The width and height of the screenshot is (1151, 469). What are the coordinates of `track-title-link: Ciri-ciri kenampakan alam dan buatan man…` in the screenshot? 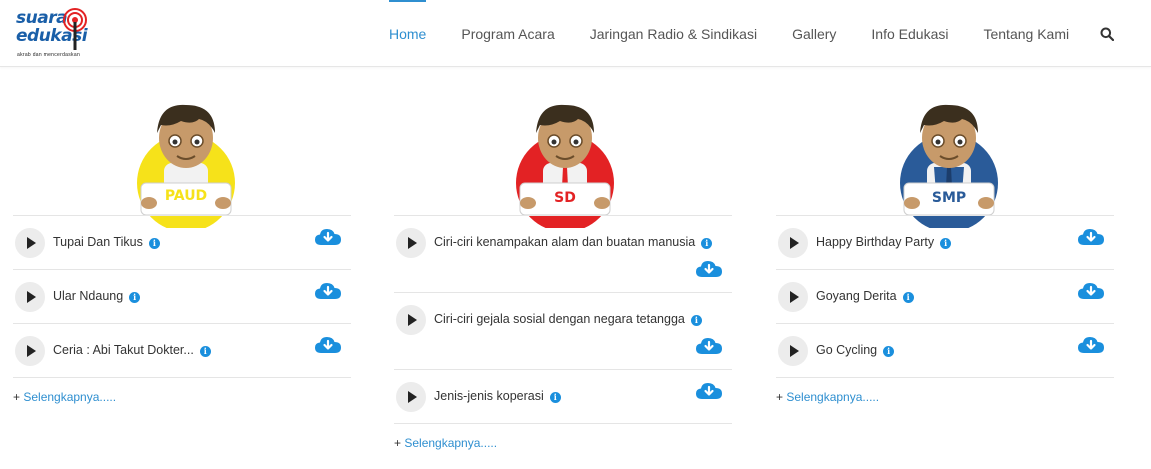 It's located at (573, 242).